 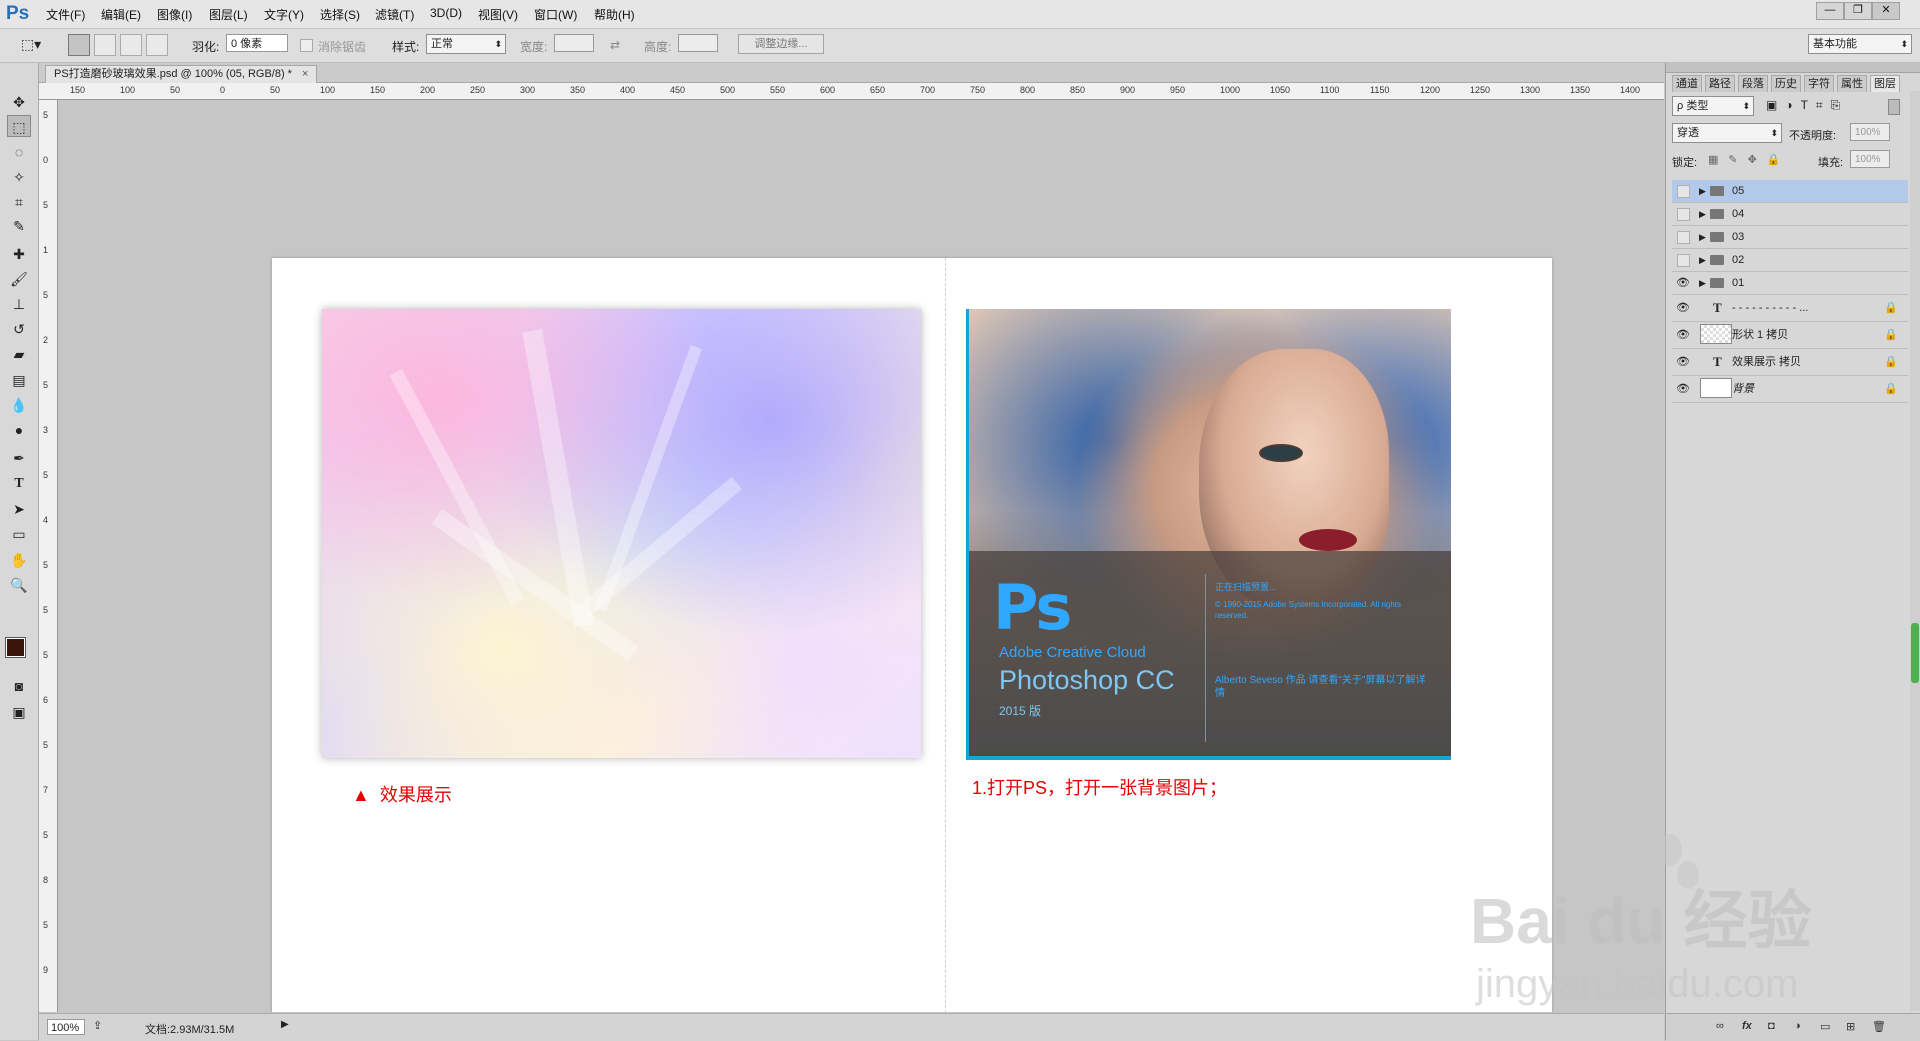 I want to click on panel-collapse-strip, so click(x=1793, y=68).